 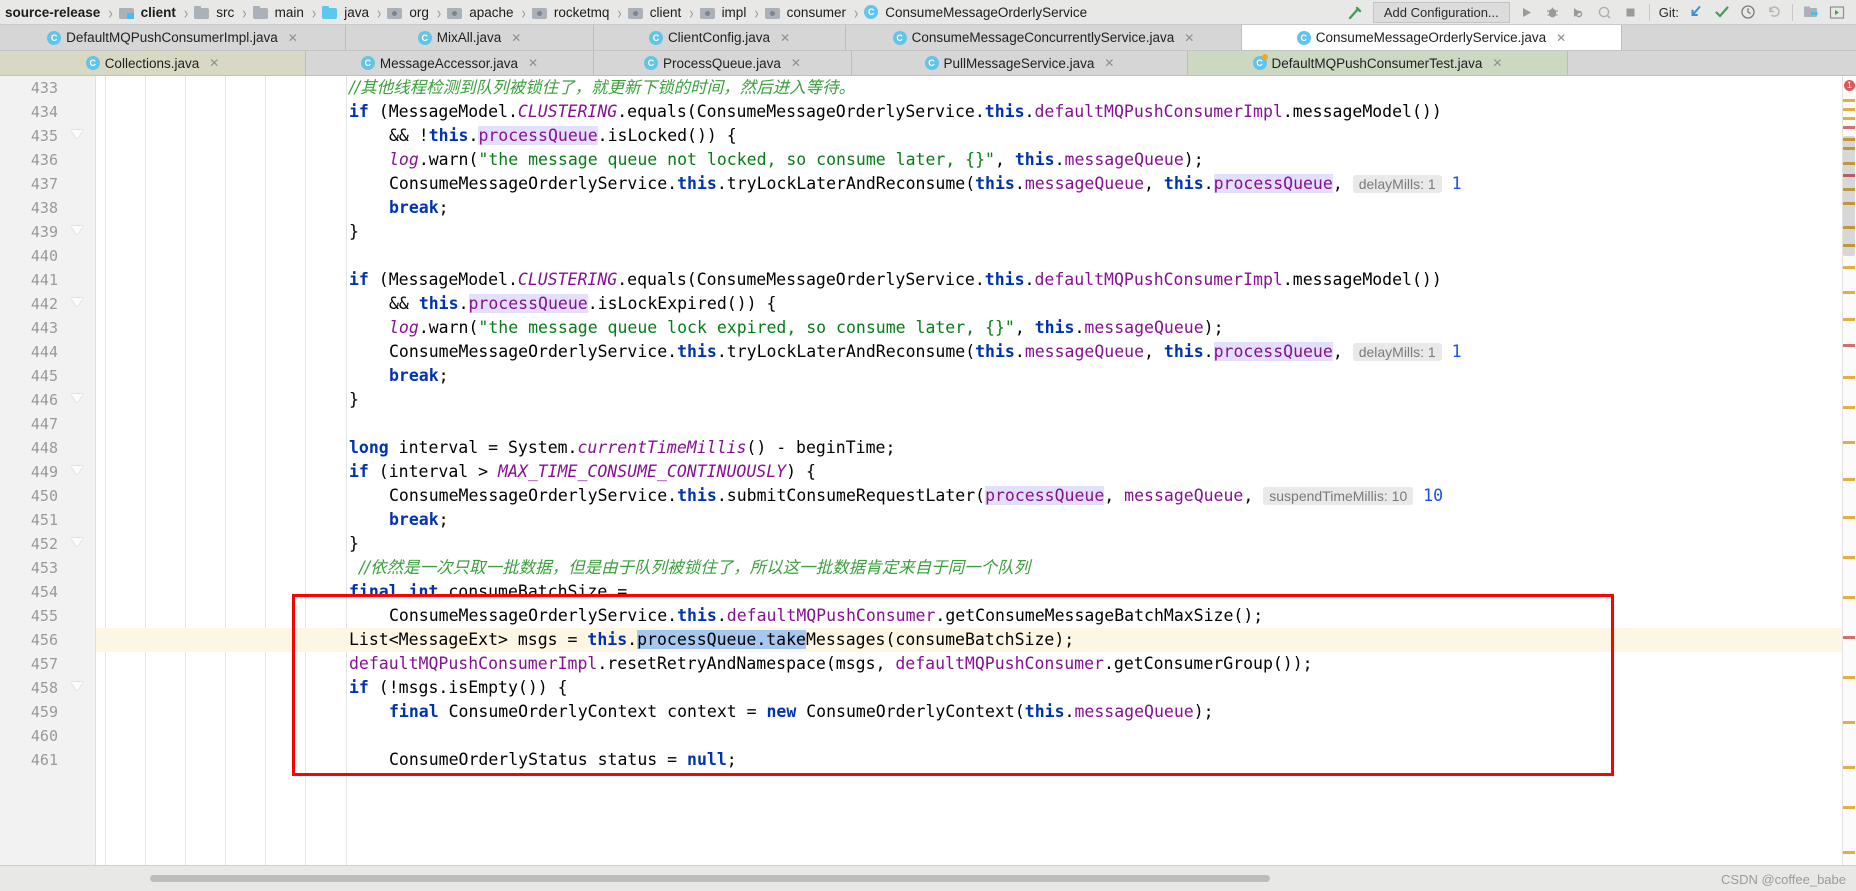 I want to click on code-line: if (!msgs.isEmpty()) {, so click(x=976, y=688).